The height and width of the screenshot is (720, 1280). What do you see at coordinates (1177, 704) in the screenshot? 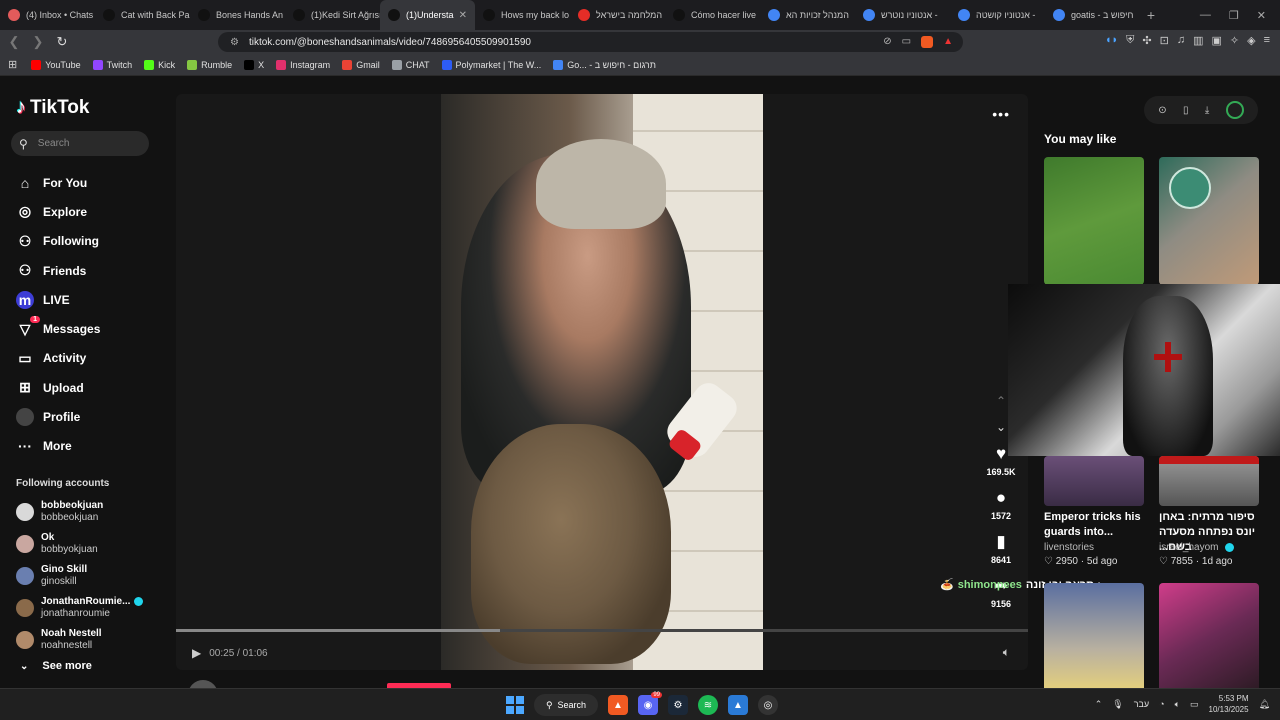
I see `speaker-icon: 🔈︎` at bounding box center [1177, 704].